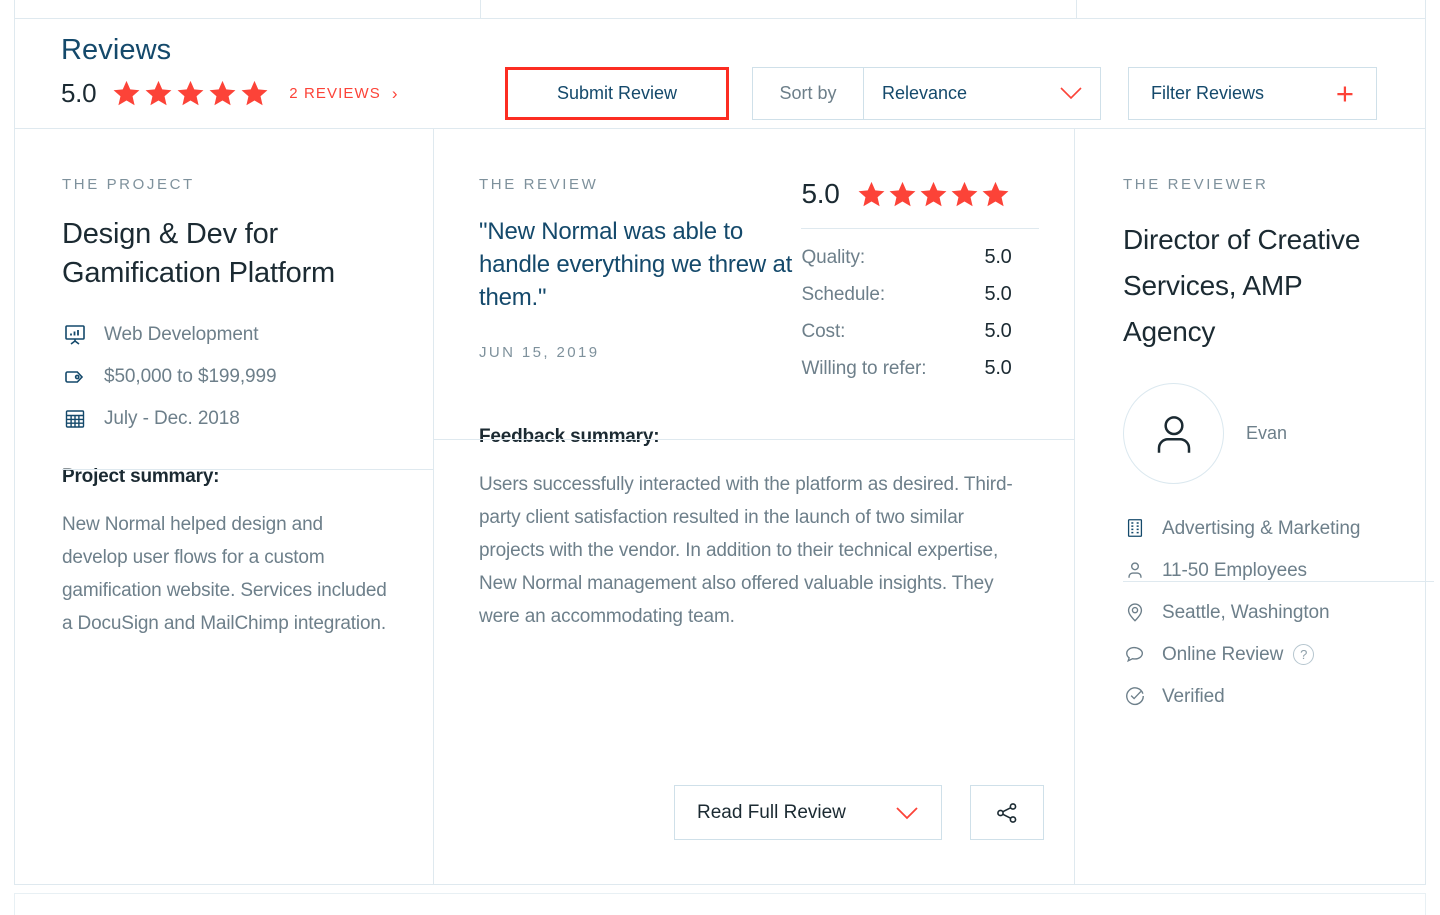 This screenshot has height=915, width=1440. I want to click on list-item-label: Online Review ?, so click(1238, 654).